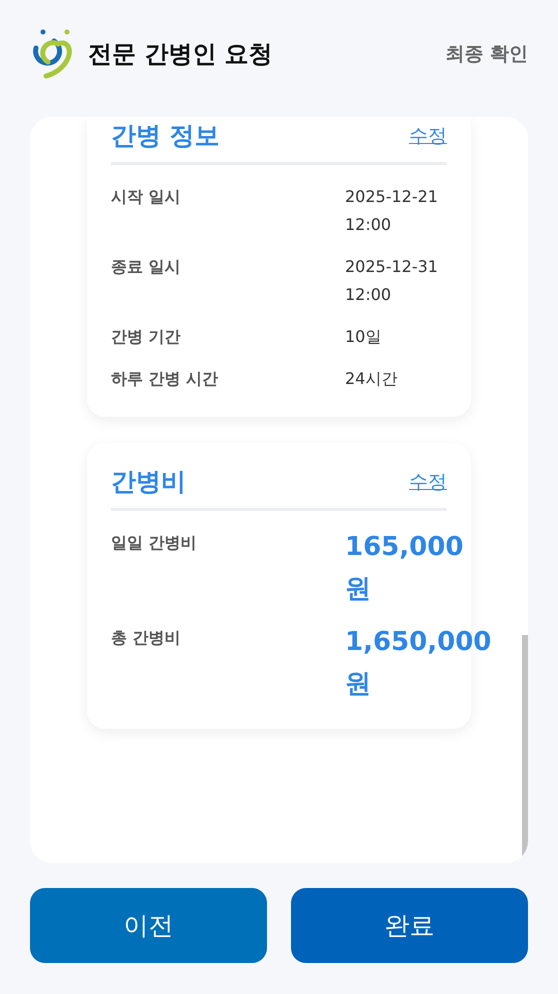 Image resolution: width=558 pixels, height=994 pixels. Describe the element at coordinates (146, 197) in the screenshot. I see `field-label: 시작 일시` at that location.